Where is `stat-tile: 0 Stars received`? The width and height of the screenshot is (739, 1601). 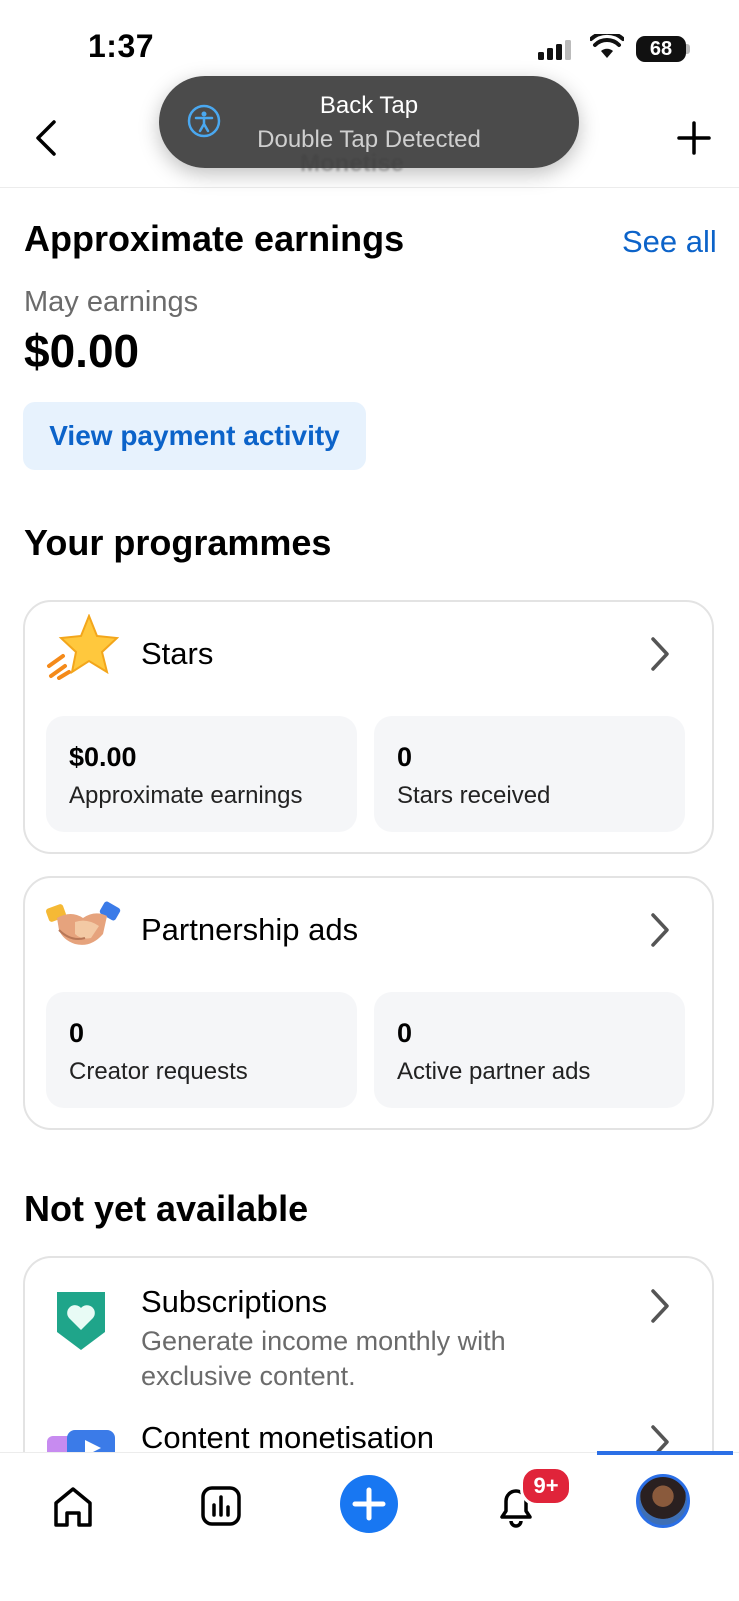
stat-tile: 0 Stars received is located at coordinates (529, 774).